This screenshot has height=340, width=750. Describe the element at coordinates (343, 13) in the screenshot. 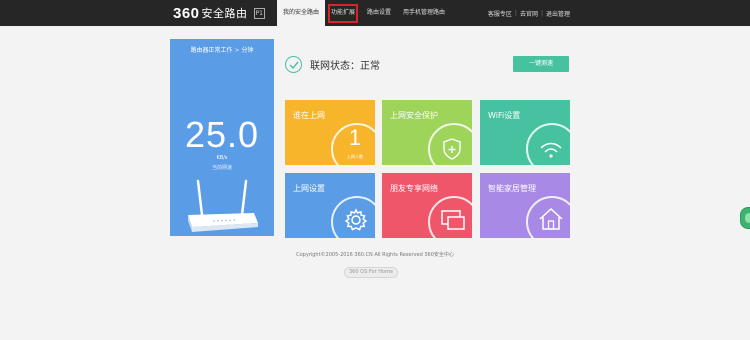

I see `nav-feature-extensions: 功能扩展` at that location.